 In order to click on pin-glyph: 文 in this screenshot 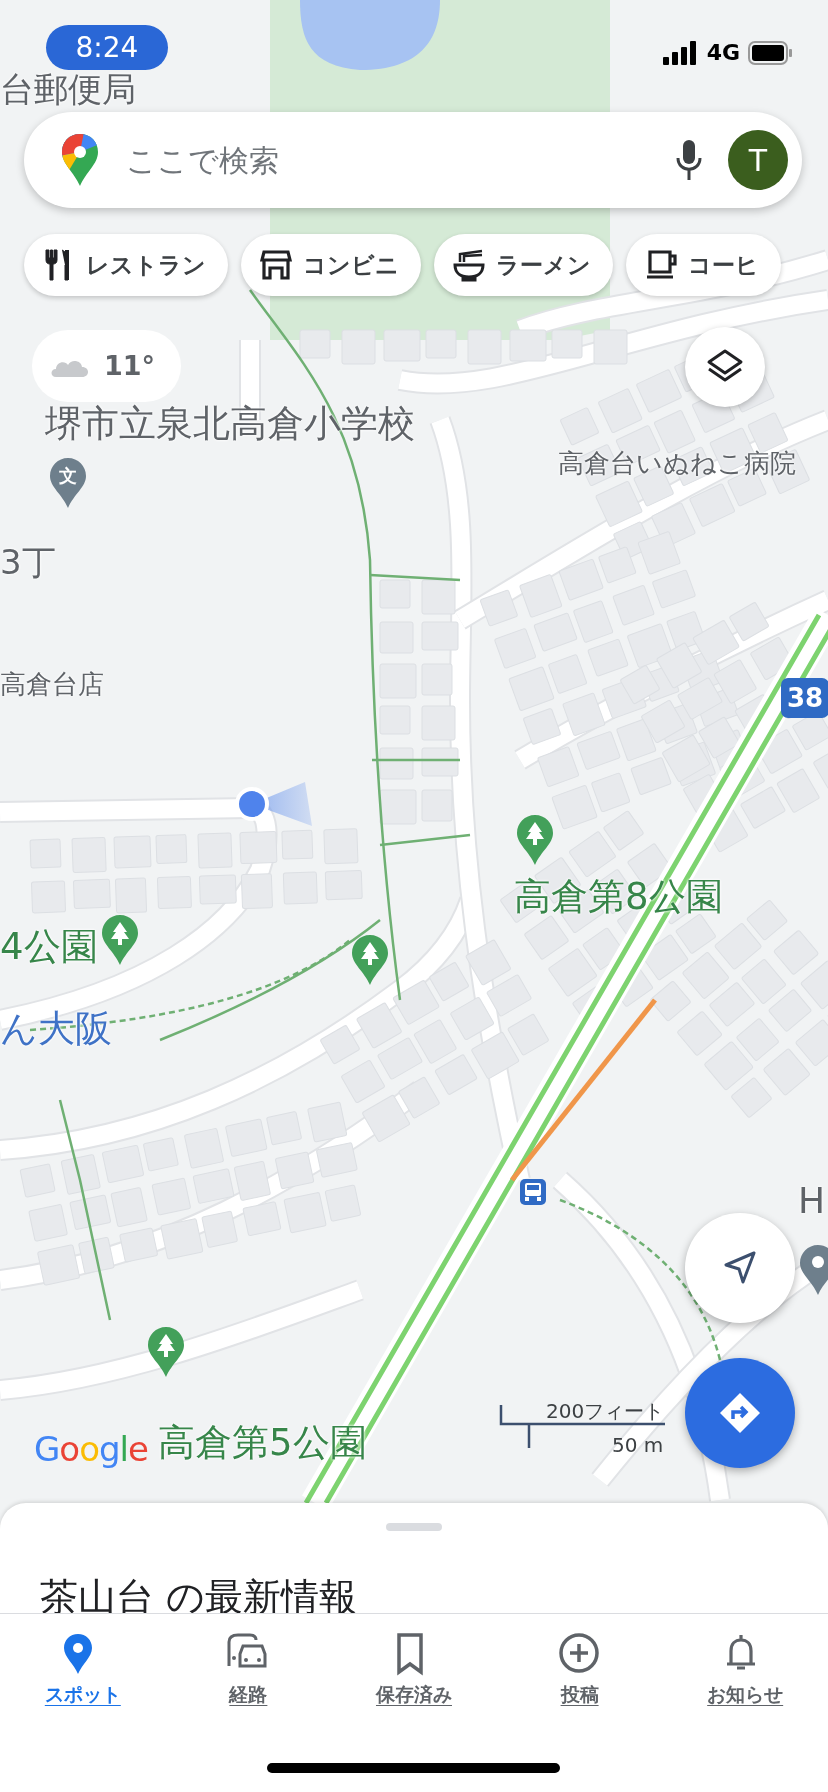, I will do `click(68, 476)`.